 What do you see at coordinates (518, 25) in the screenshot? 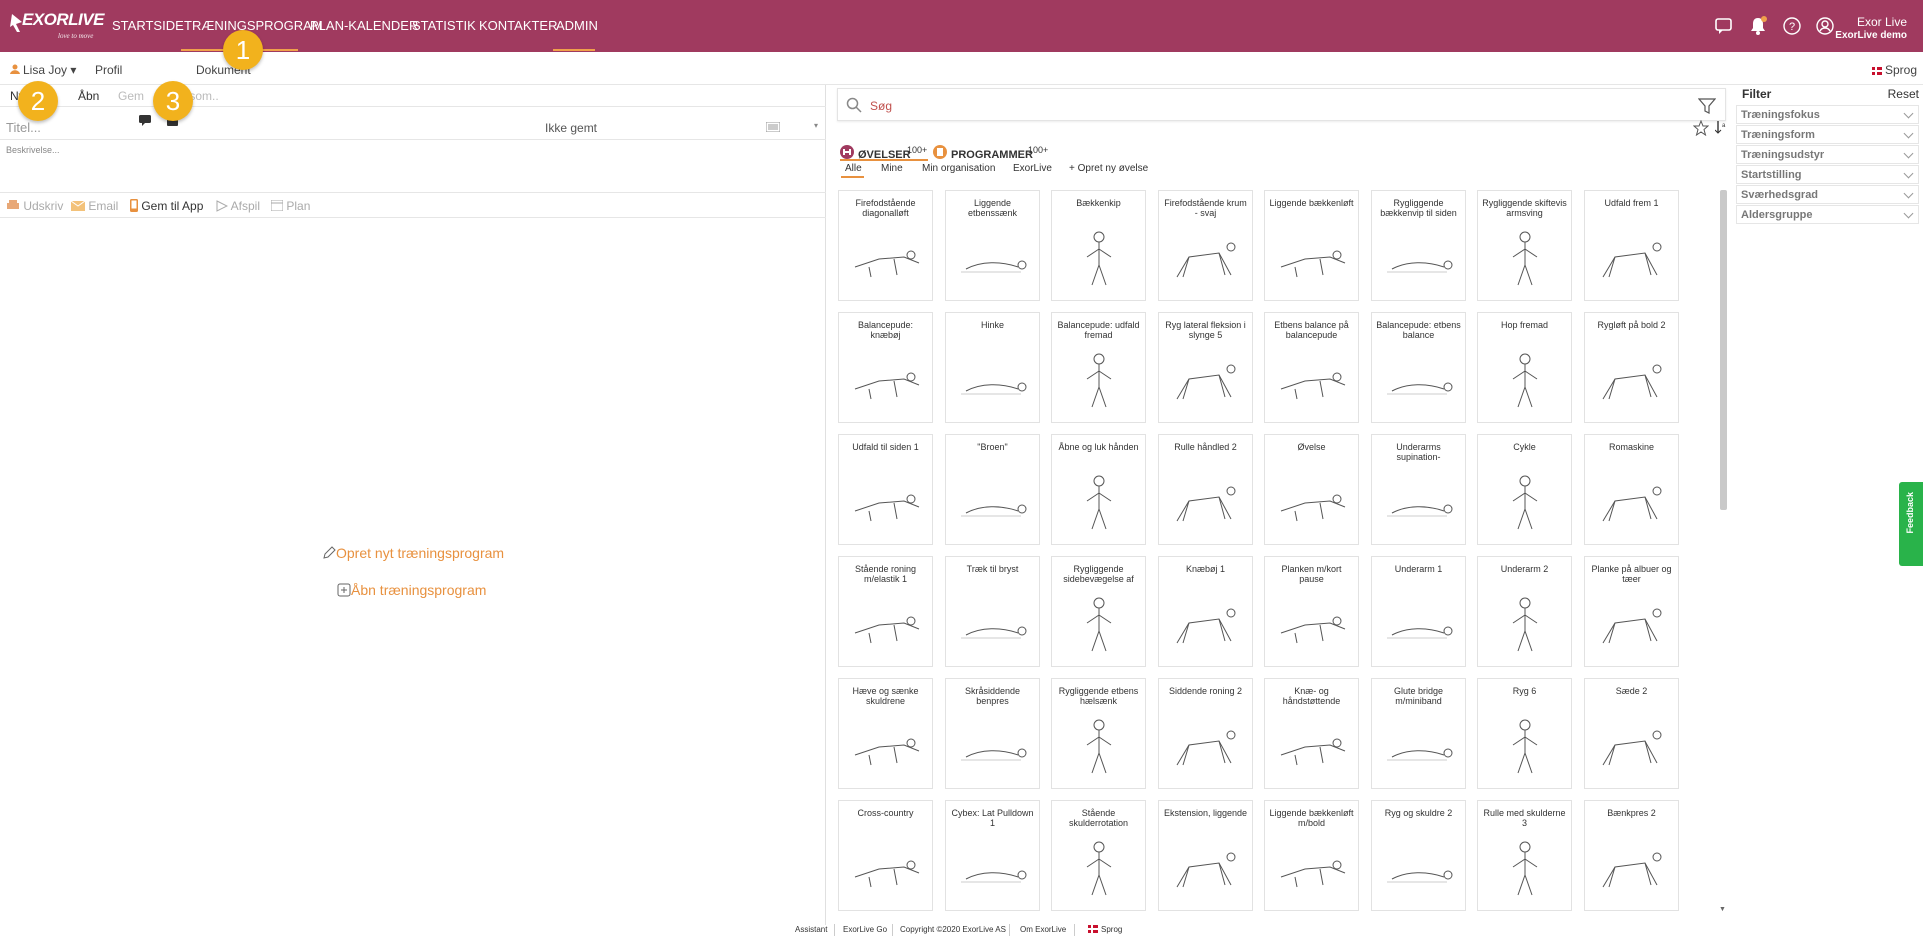
I see `nav-kontakter: KONTAKTER` at bounding box center [518, 25].